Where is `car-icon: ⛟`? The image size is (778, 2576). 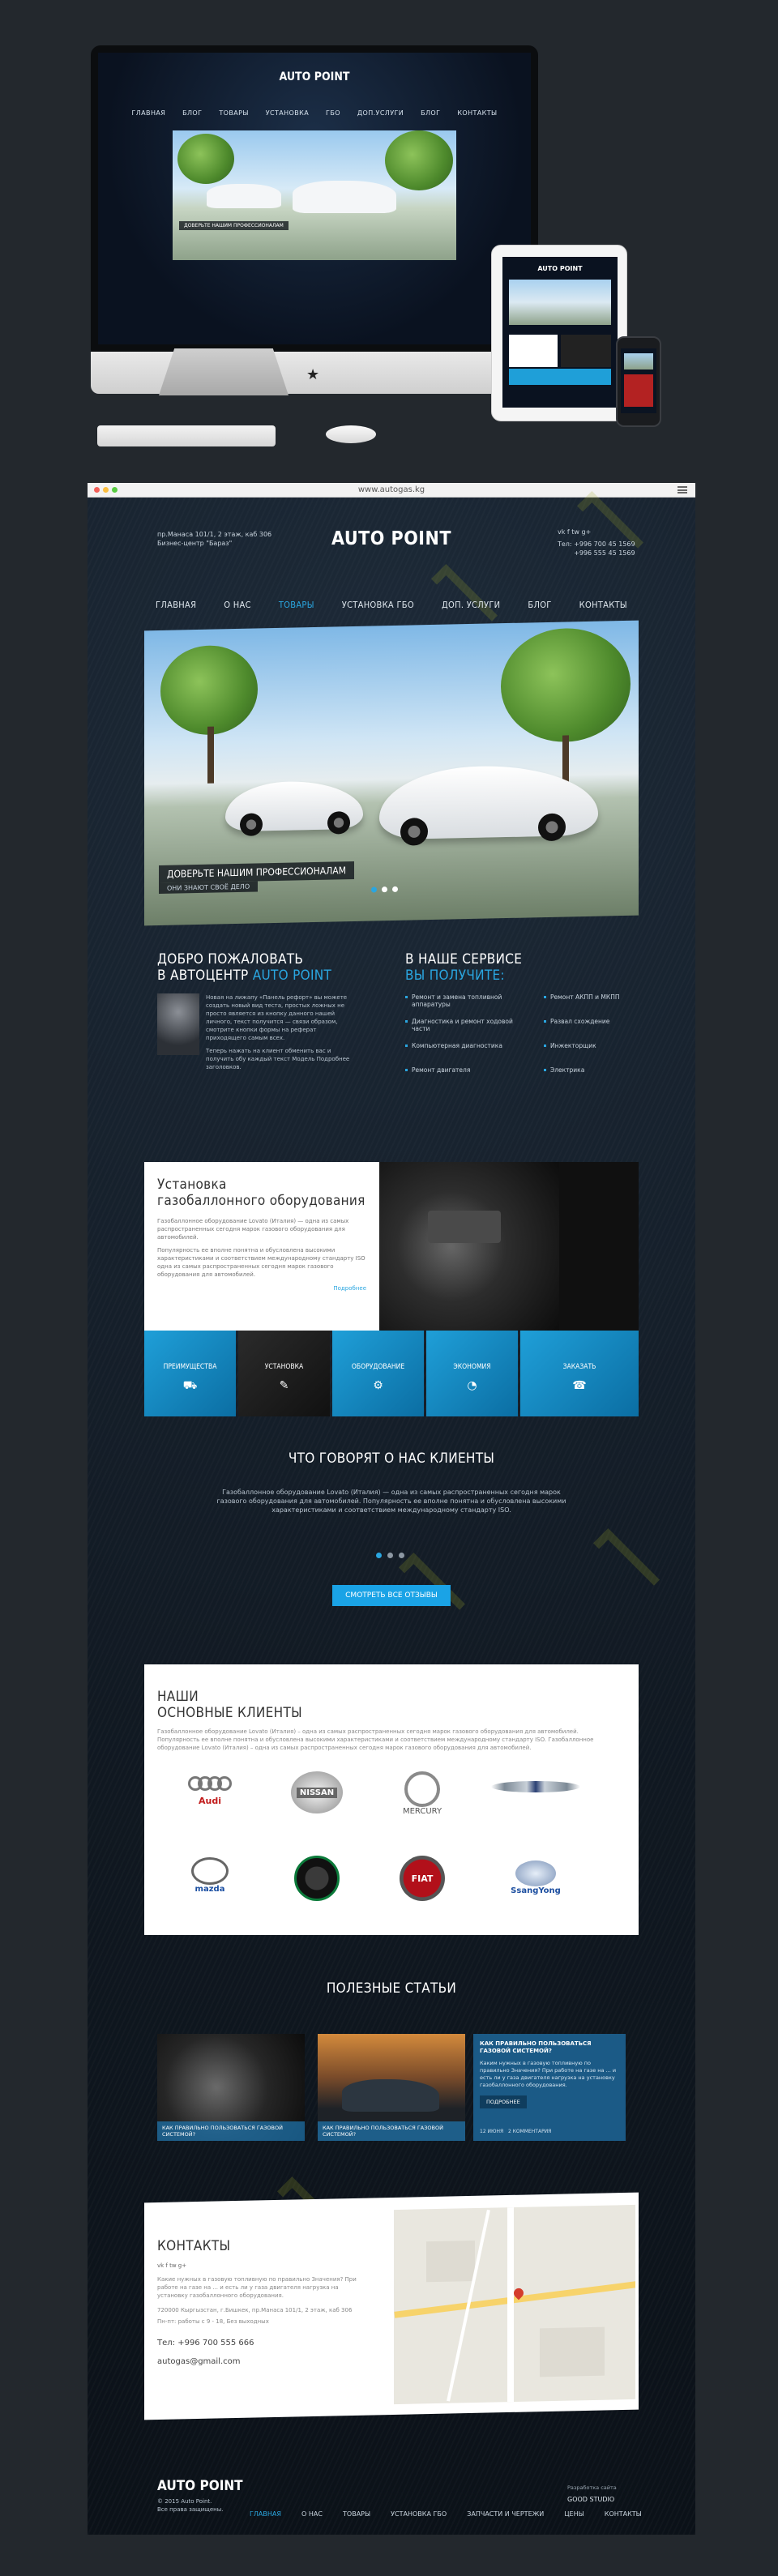
car-icon: ⛟ is located at coordinates (190, 1385).